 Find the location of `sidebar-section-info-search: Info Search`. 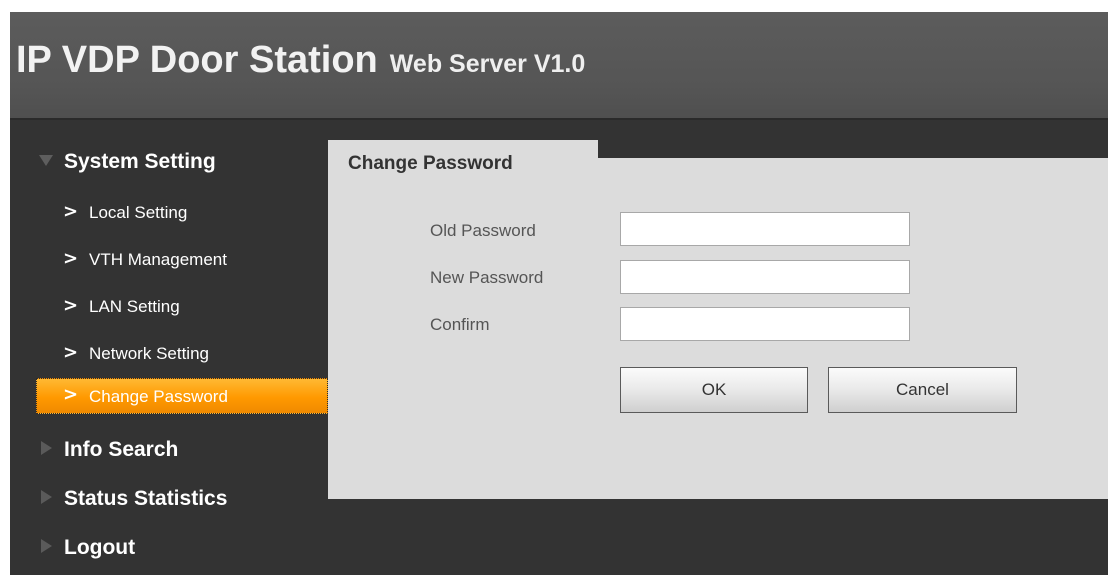

sidebar-section-info-search: Info Search is located at coordinates (171, 449).